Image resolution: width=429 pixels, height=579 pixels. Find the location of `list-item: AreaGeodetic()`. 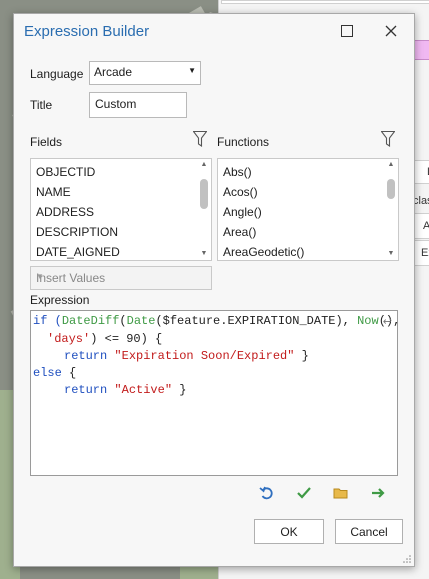

list-item: AreaGeodetic() is located at coordinates (263, 252).